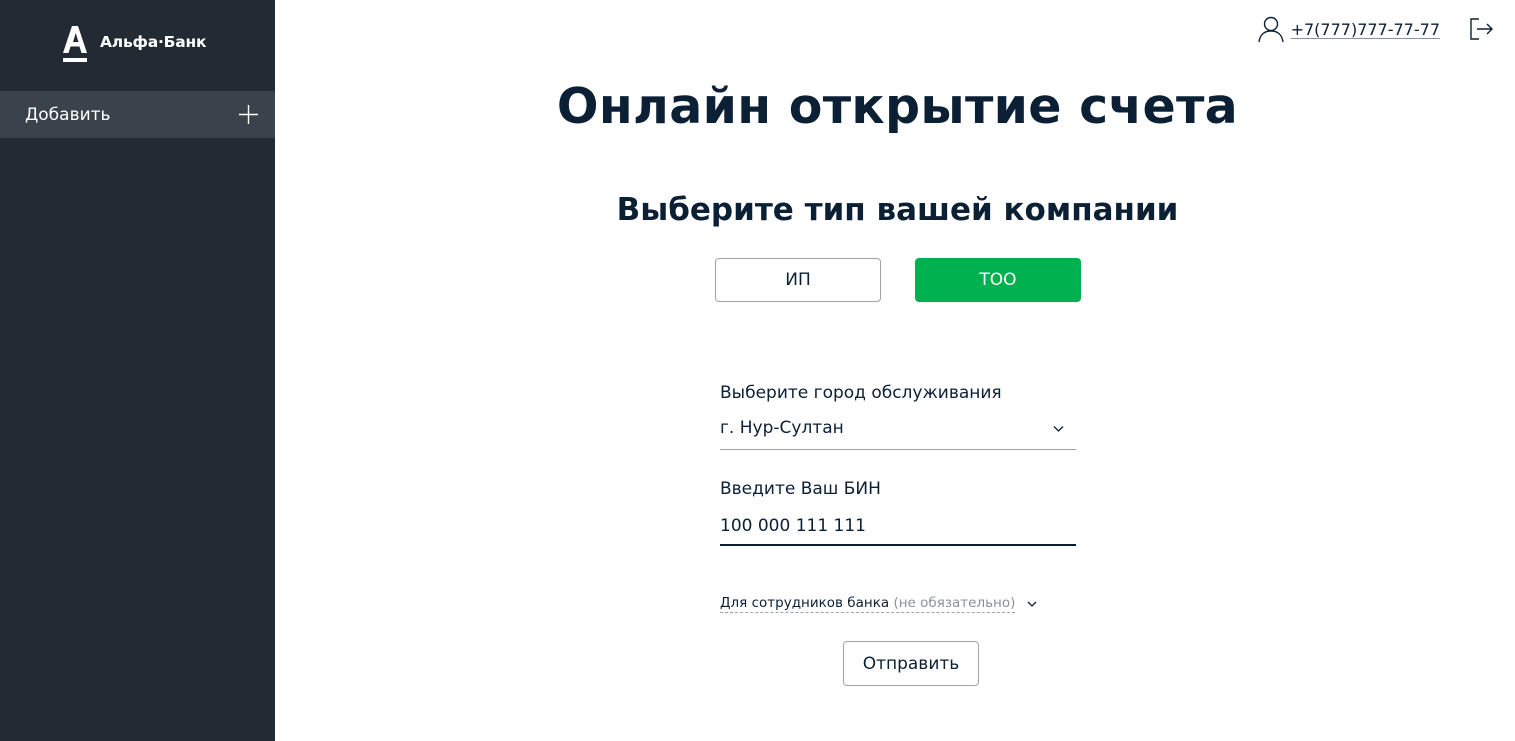 This screenshot has width=1515, height=741. Describe the element at coordinates (153, 42) in the screenshot. I see `logo-text: Альфа·Банк` at that location.